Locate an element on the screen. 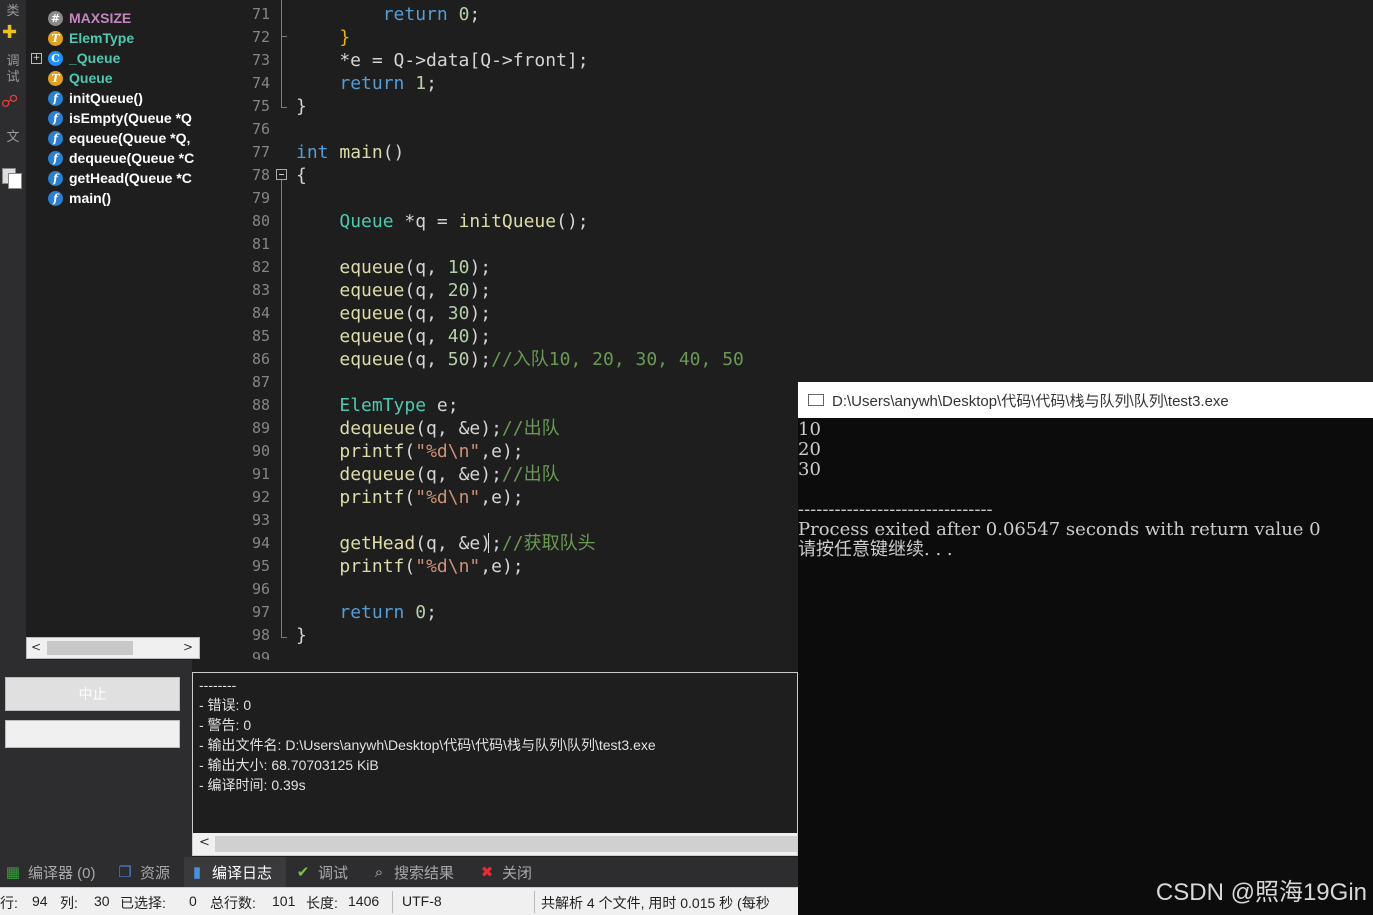 The image size is (1373, 915). function-icon: f is located at coordinates (55, 158).